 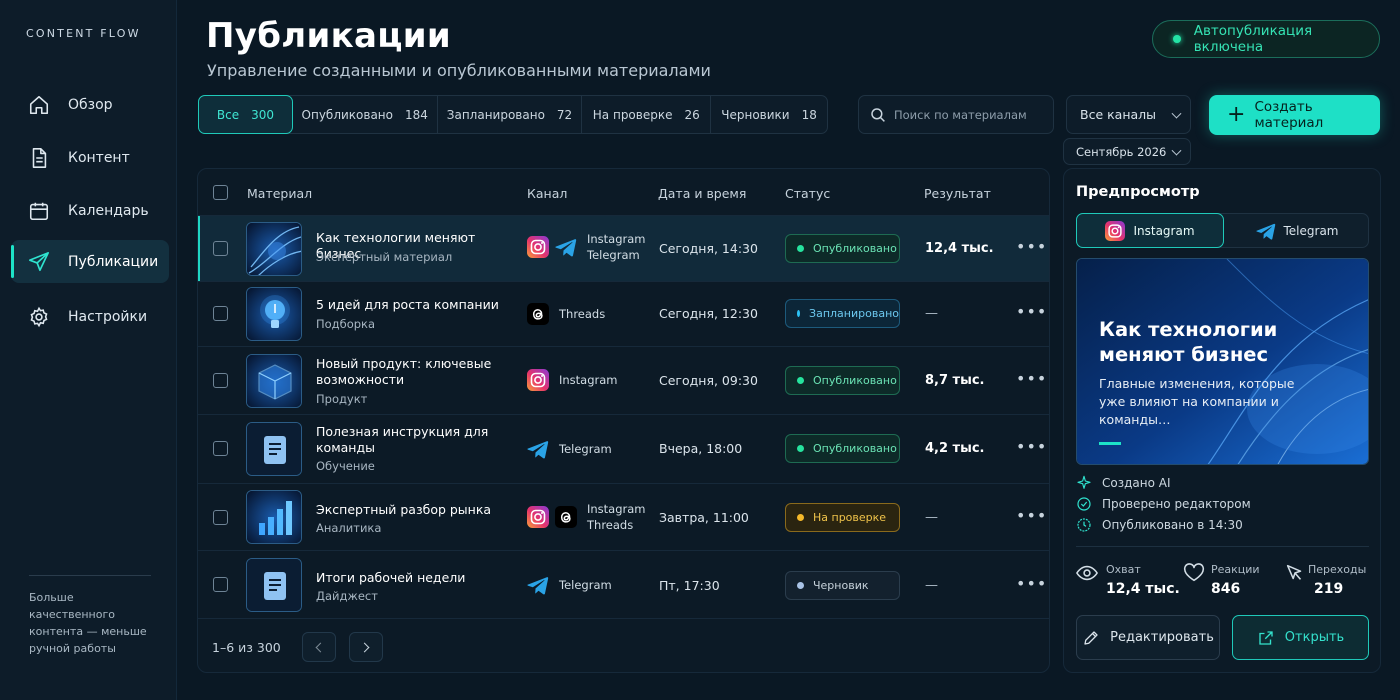 What do you see at coordinates (404, 509) in the screenshot?
I see `material-title: Экспертный разбор рынка` at bounding box center [404, 509].